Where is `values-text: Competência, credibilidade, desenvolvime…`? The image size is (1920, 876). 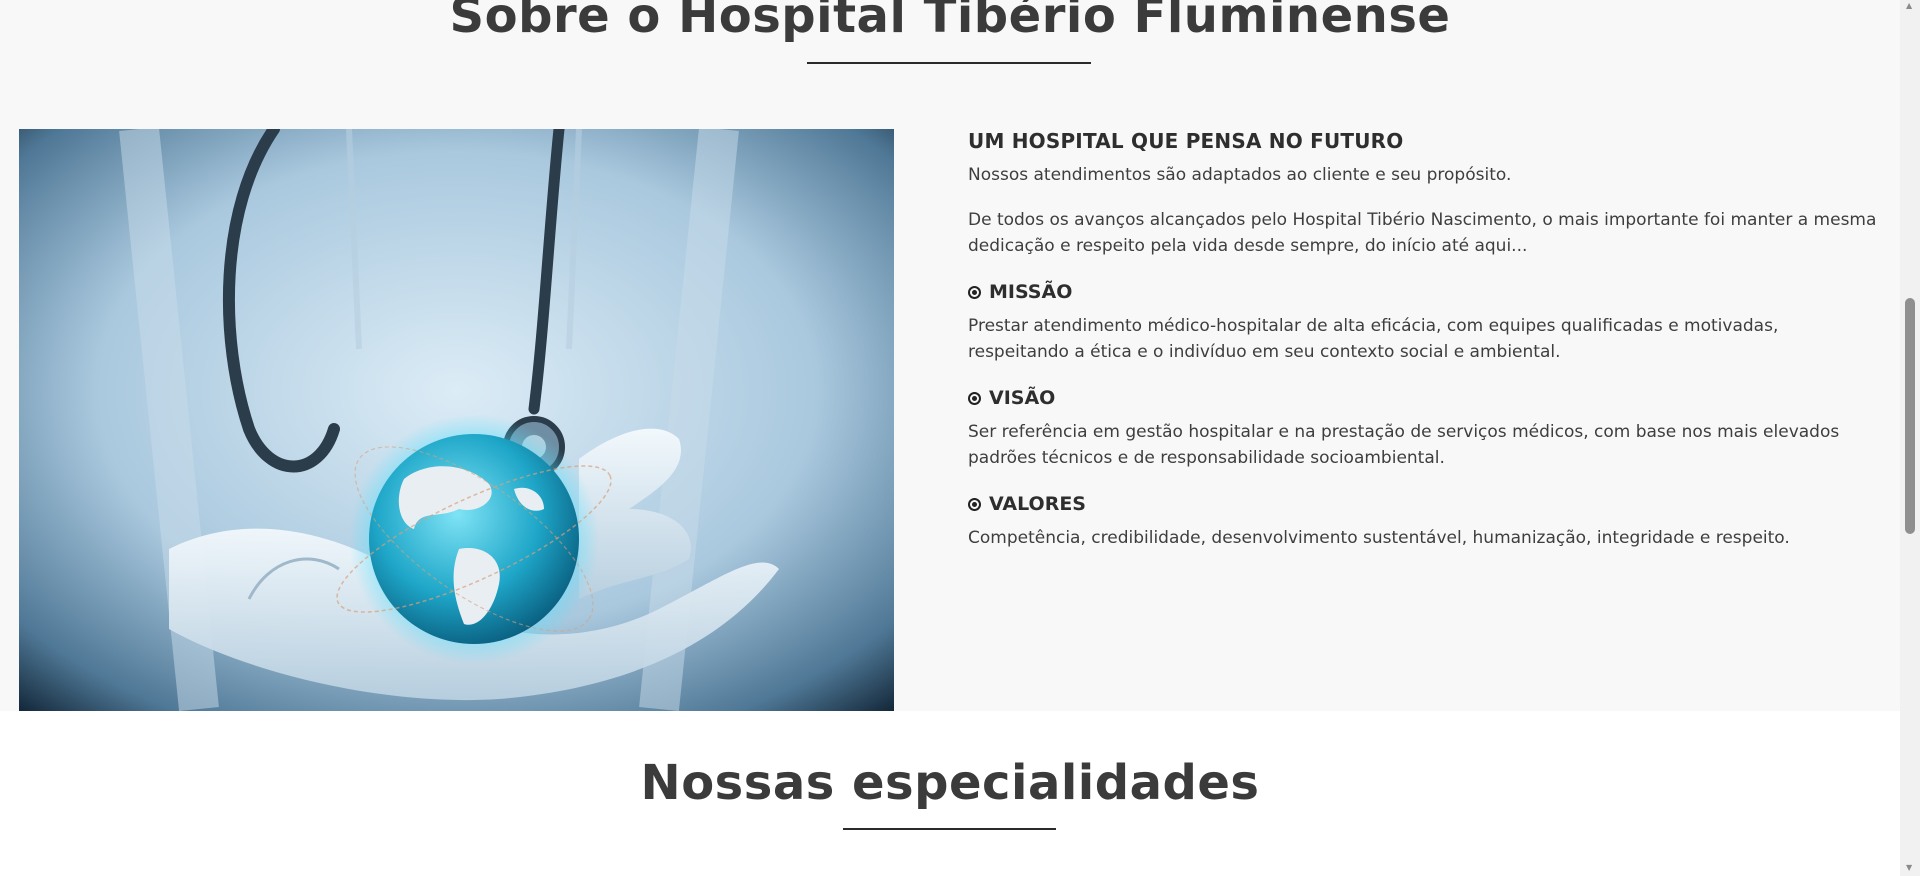
values-text: Competência, credibilidade, desenvolvime… is located at coordinates (1379, 538).